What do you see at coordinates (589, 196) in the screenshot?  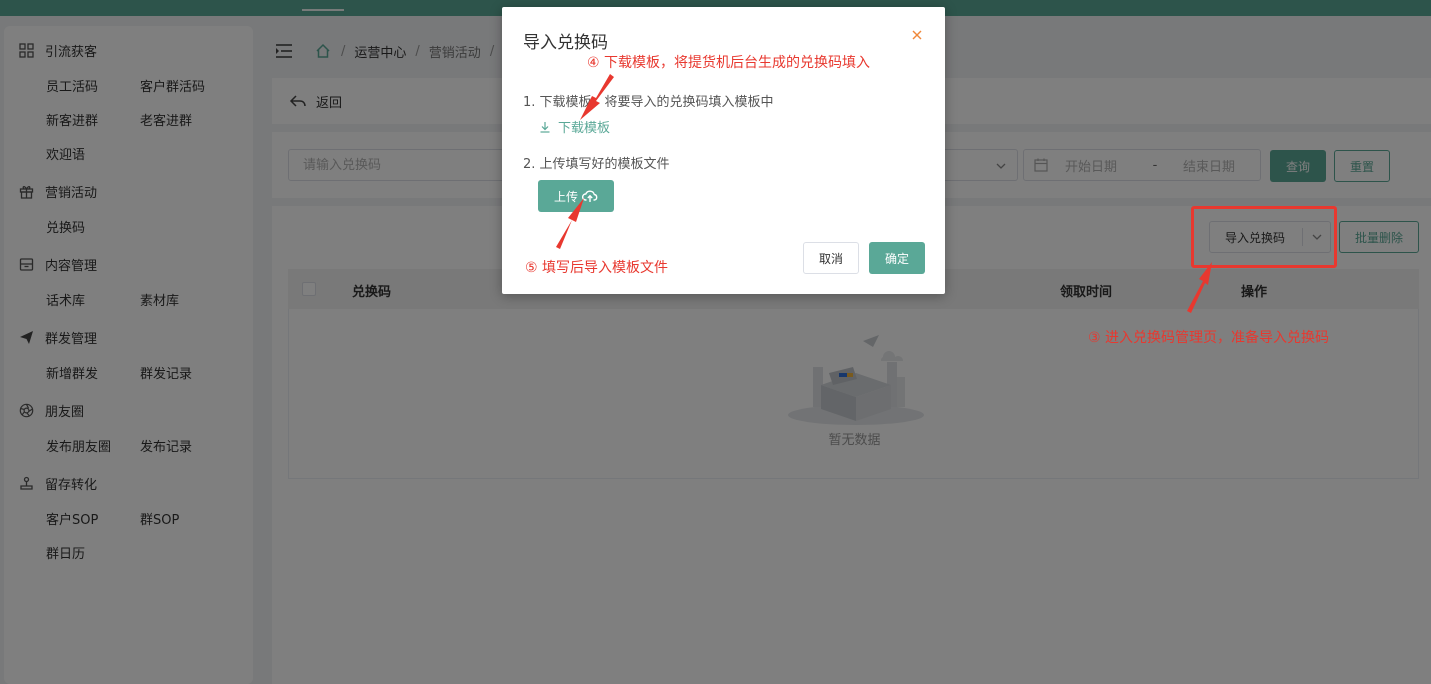 I see `cloud-upload-icon` at bounding box center [589, 196].